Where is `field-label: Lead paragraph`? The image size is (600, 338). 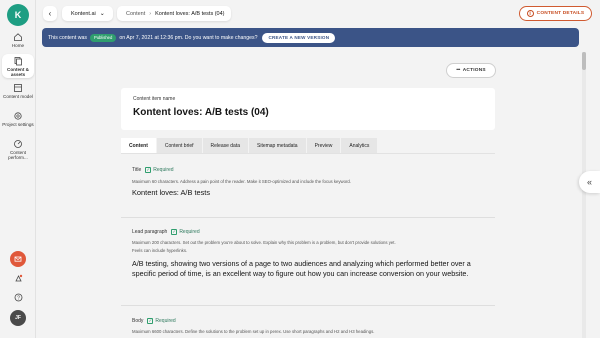 field-label: Lead paragraph is located at coordinates (150, 232).